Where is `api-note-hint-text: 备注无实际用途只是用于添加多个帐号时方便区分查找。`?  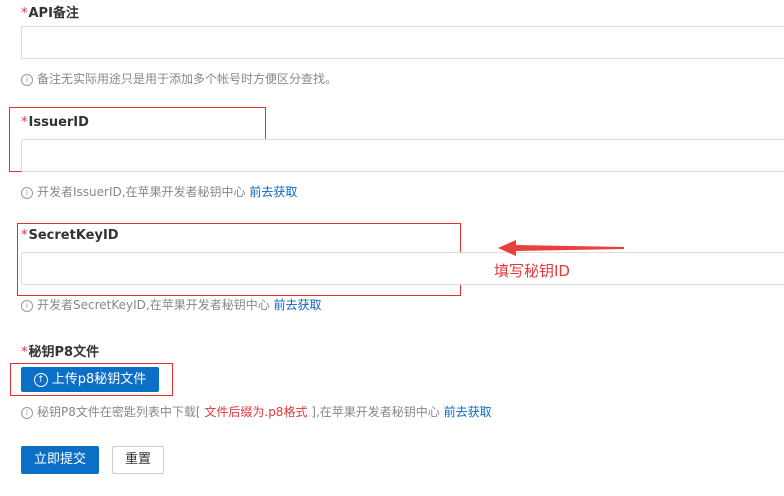 api-note-hint-text: 备注无实际用途只是用于添加多个帐号时方便区分查找。 is located at coordinates (187, 79).